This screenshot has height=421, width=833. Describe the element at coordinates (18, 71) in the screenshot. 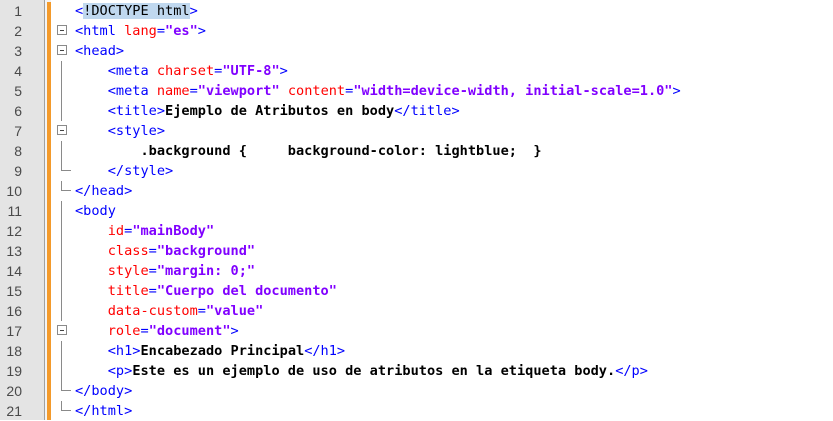

I see `line-number: 4` at that location.